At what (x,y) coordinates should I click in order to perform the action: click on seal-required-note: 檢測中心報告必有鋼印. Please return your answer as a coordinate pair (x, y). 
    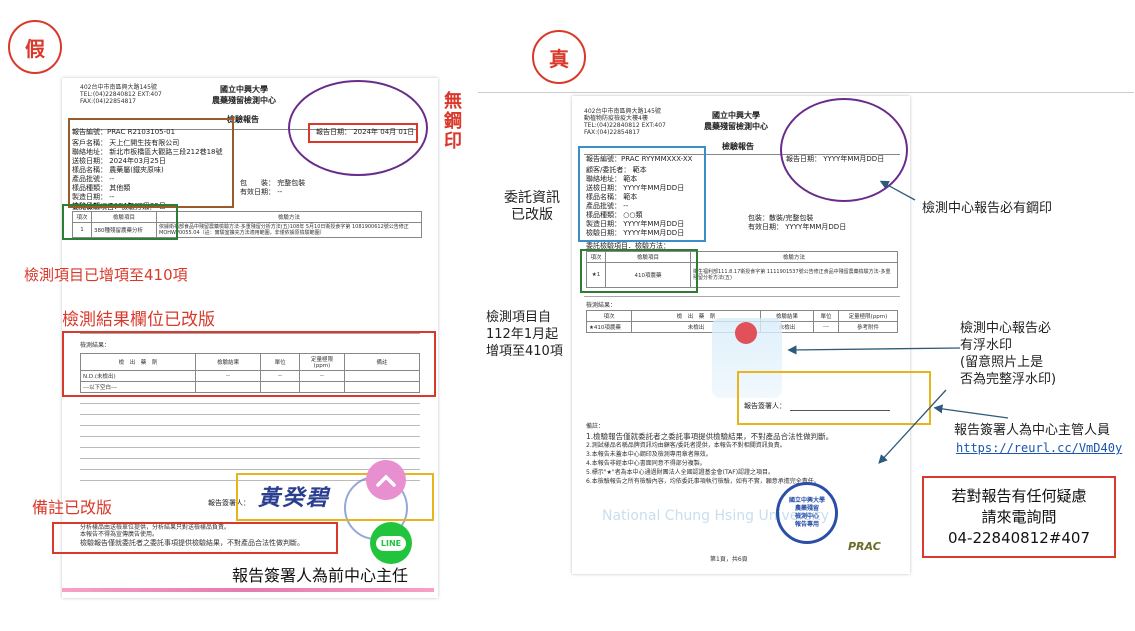
    Looking at the image, I should click on (987, 208).